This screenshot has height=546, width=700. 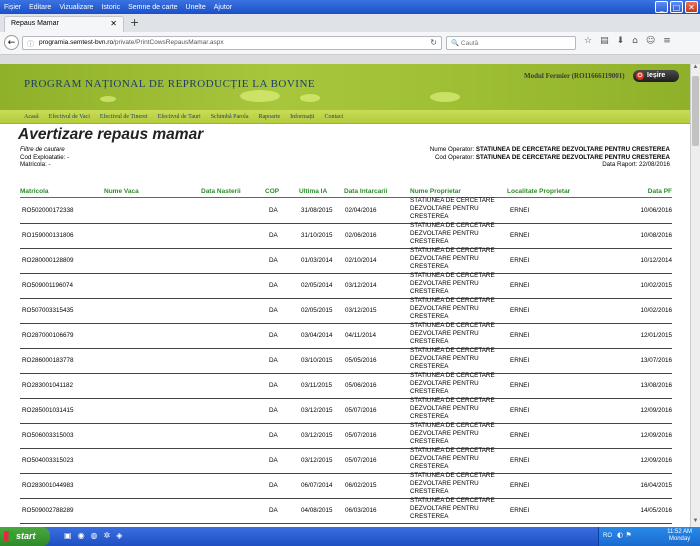 I want to click on cell-data-intarcarii: 05/05/2016, so click(x=361, y=360).